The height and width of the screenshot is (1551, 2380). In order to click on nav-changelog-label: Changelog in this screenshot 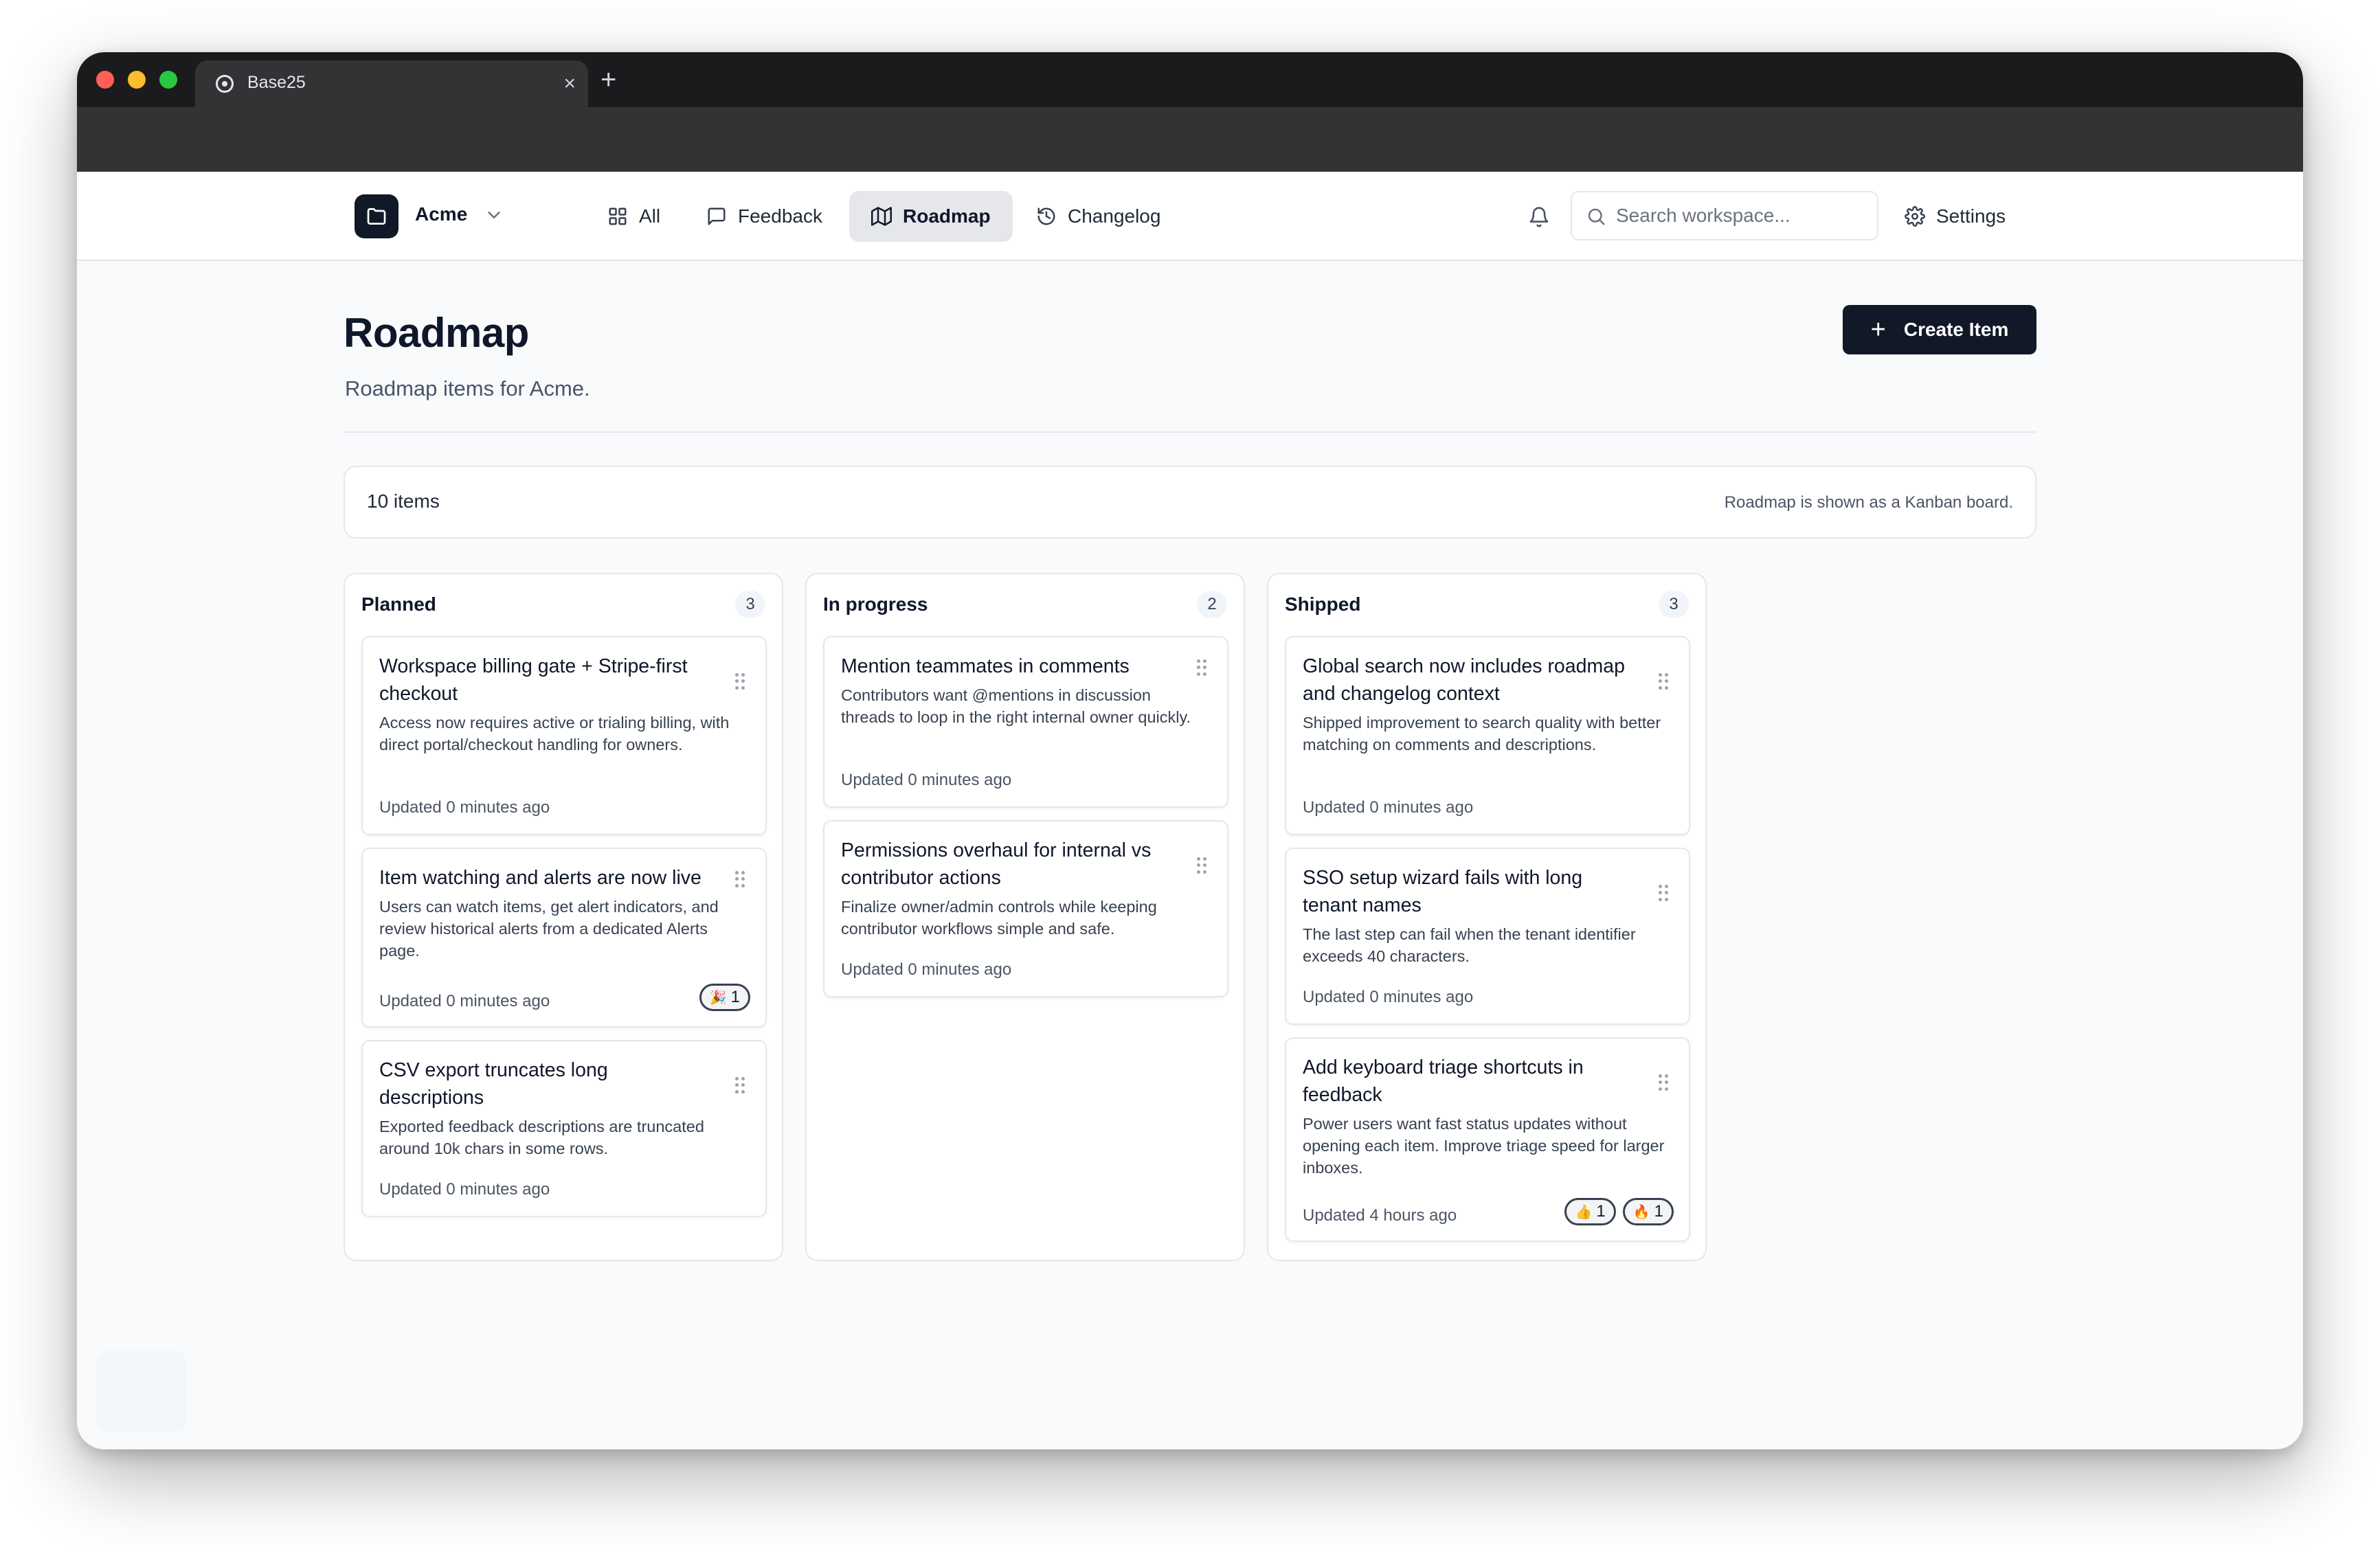, I will do `click(1114, 216)`.